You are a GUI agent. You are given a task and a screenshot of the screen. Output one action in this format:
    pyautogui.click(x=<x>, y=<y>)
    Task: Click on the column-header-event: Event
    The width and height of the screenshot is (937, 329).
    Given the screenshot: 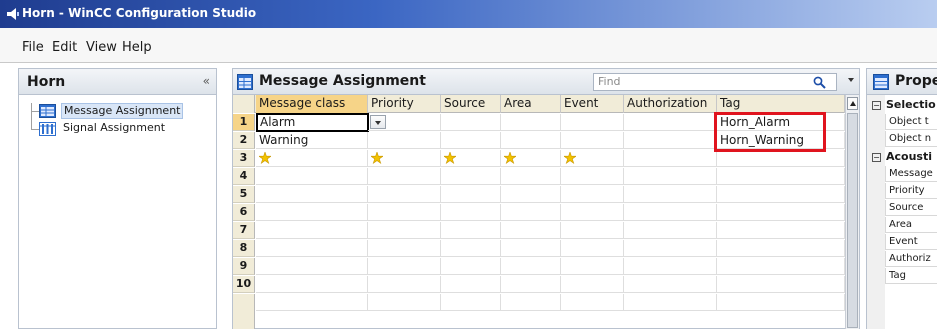 What is the action you would take?
    pyautogui.click(x=592, y=104)
    